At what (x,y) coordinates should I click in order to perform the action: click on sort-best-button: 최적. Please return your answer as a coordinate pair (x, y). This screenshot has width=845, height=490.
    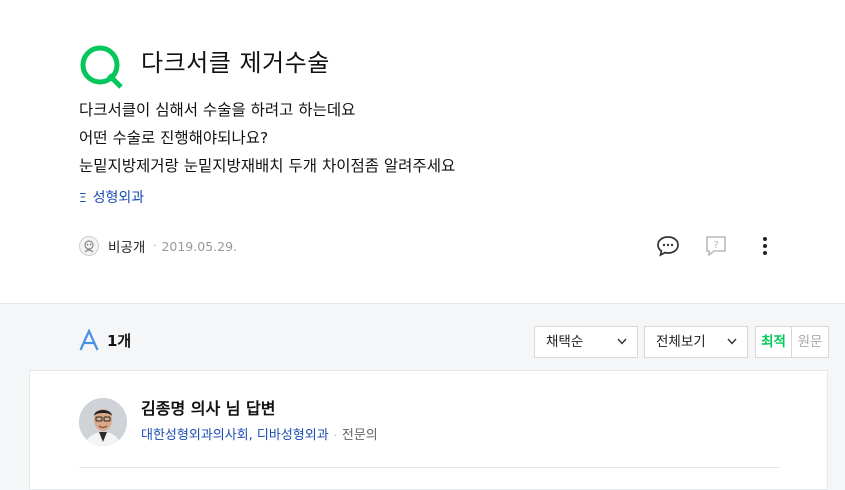
    Looking at the image, I should click on (773, 342).